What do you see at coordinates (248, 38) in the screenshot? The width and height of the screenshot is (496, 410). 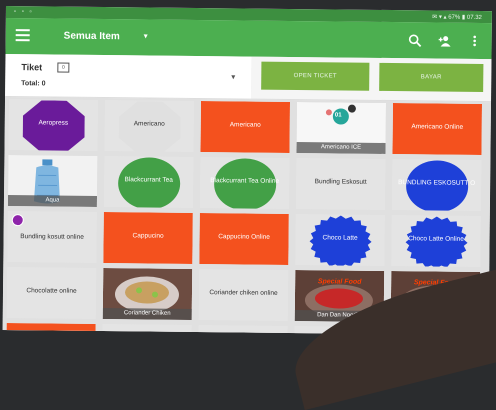 I see `app-bar: Semua Item ▾` at bounding box center [248, 38].